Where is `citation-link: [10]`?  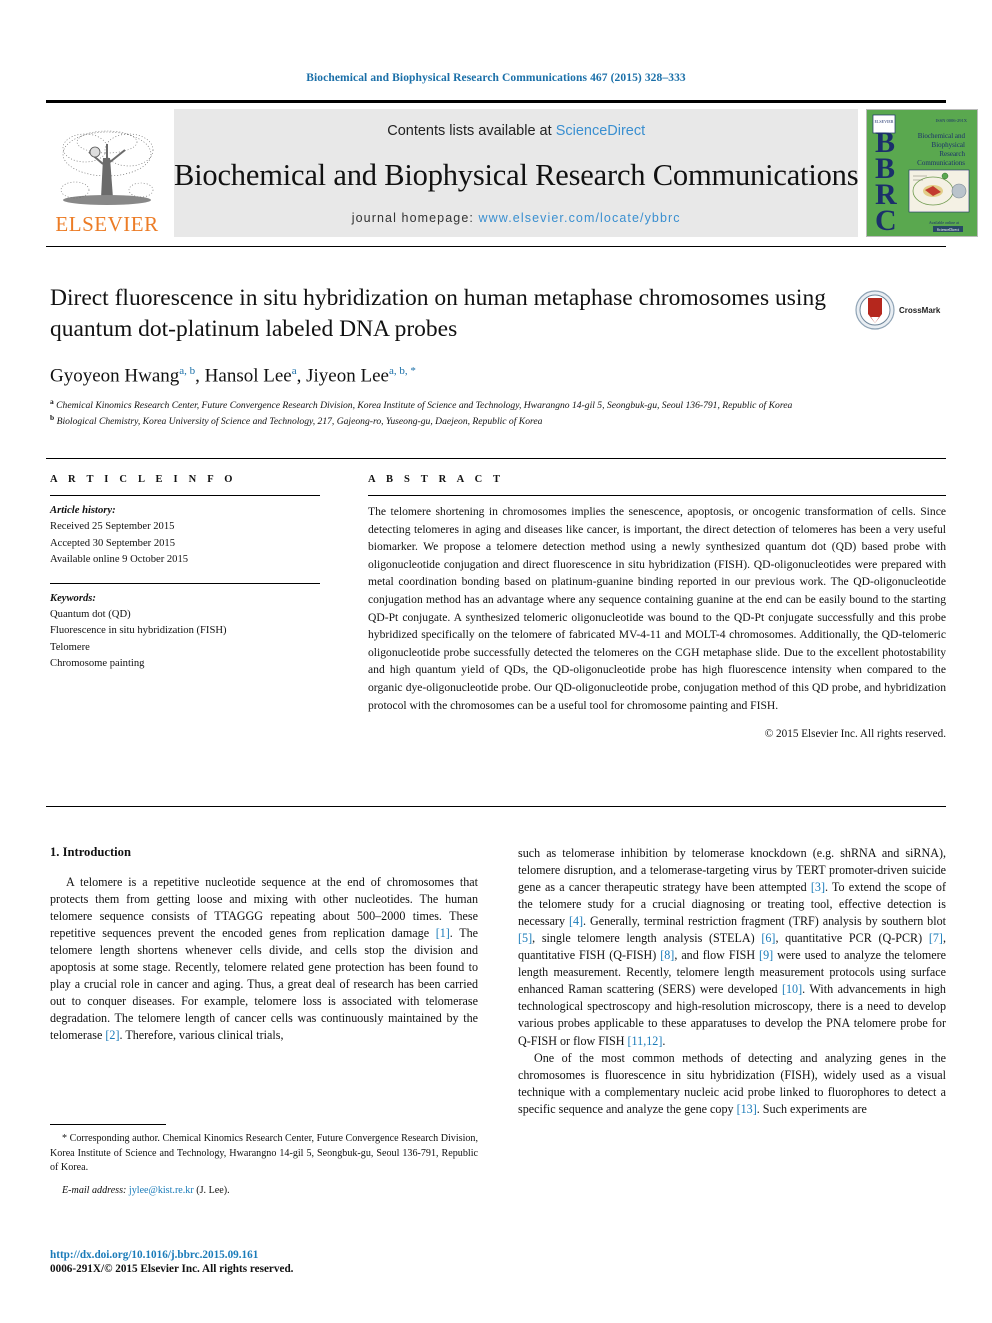 citation-link: [10] is located at coordinates (792, 989).